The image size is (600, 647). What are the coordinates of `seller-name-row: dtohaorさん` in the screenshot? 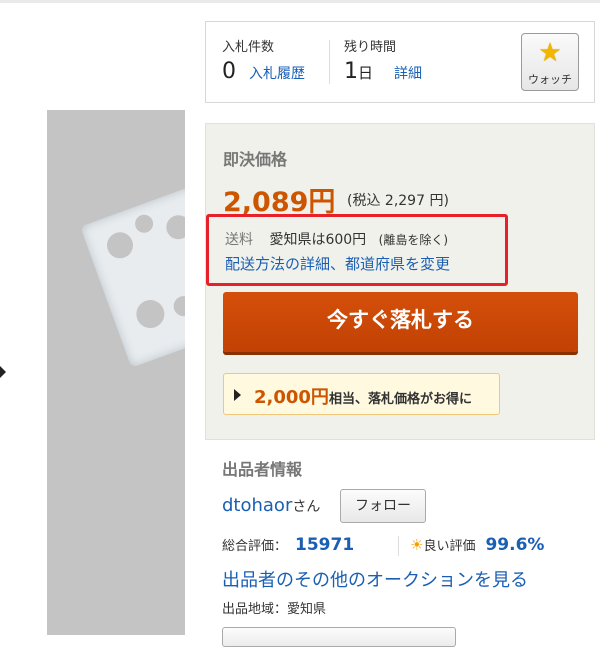 It's located at (271, 505).